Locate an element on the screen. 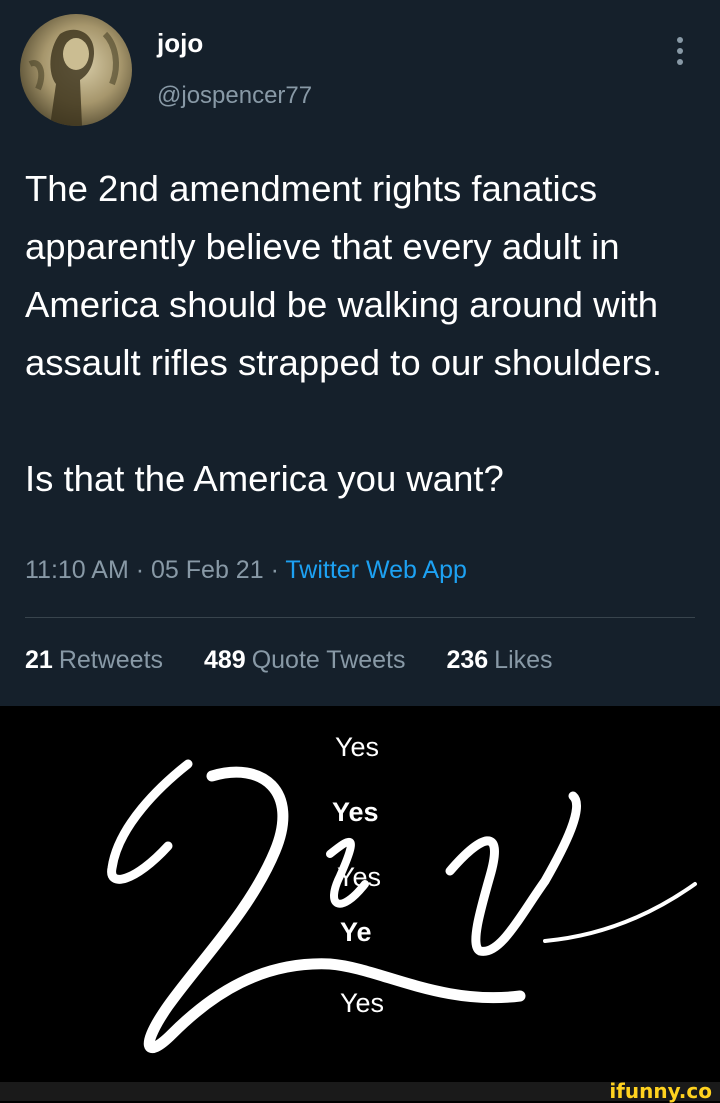 The image size is (720, 1103). tweet-time: 11:10 AM is located at coordinates (77, 570).